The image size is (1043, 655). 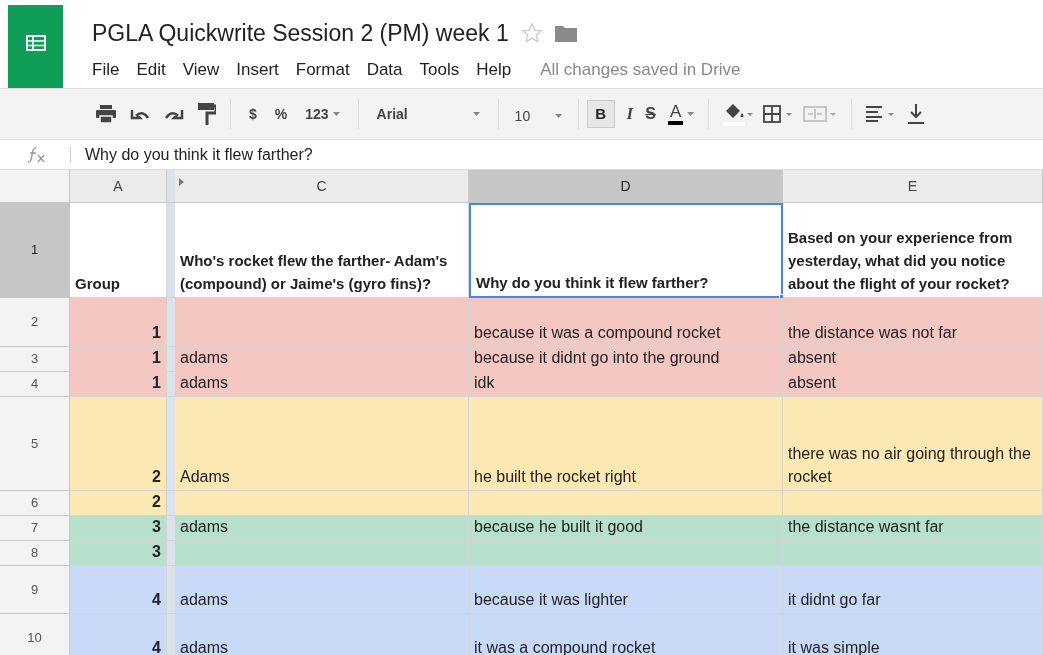 What do you see at coordinates (555, 477) in the screenshot?
I see `table-cell-text: he built the rocket right` at bounding box center [555, 477].